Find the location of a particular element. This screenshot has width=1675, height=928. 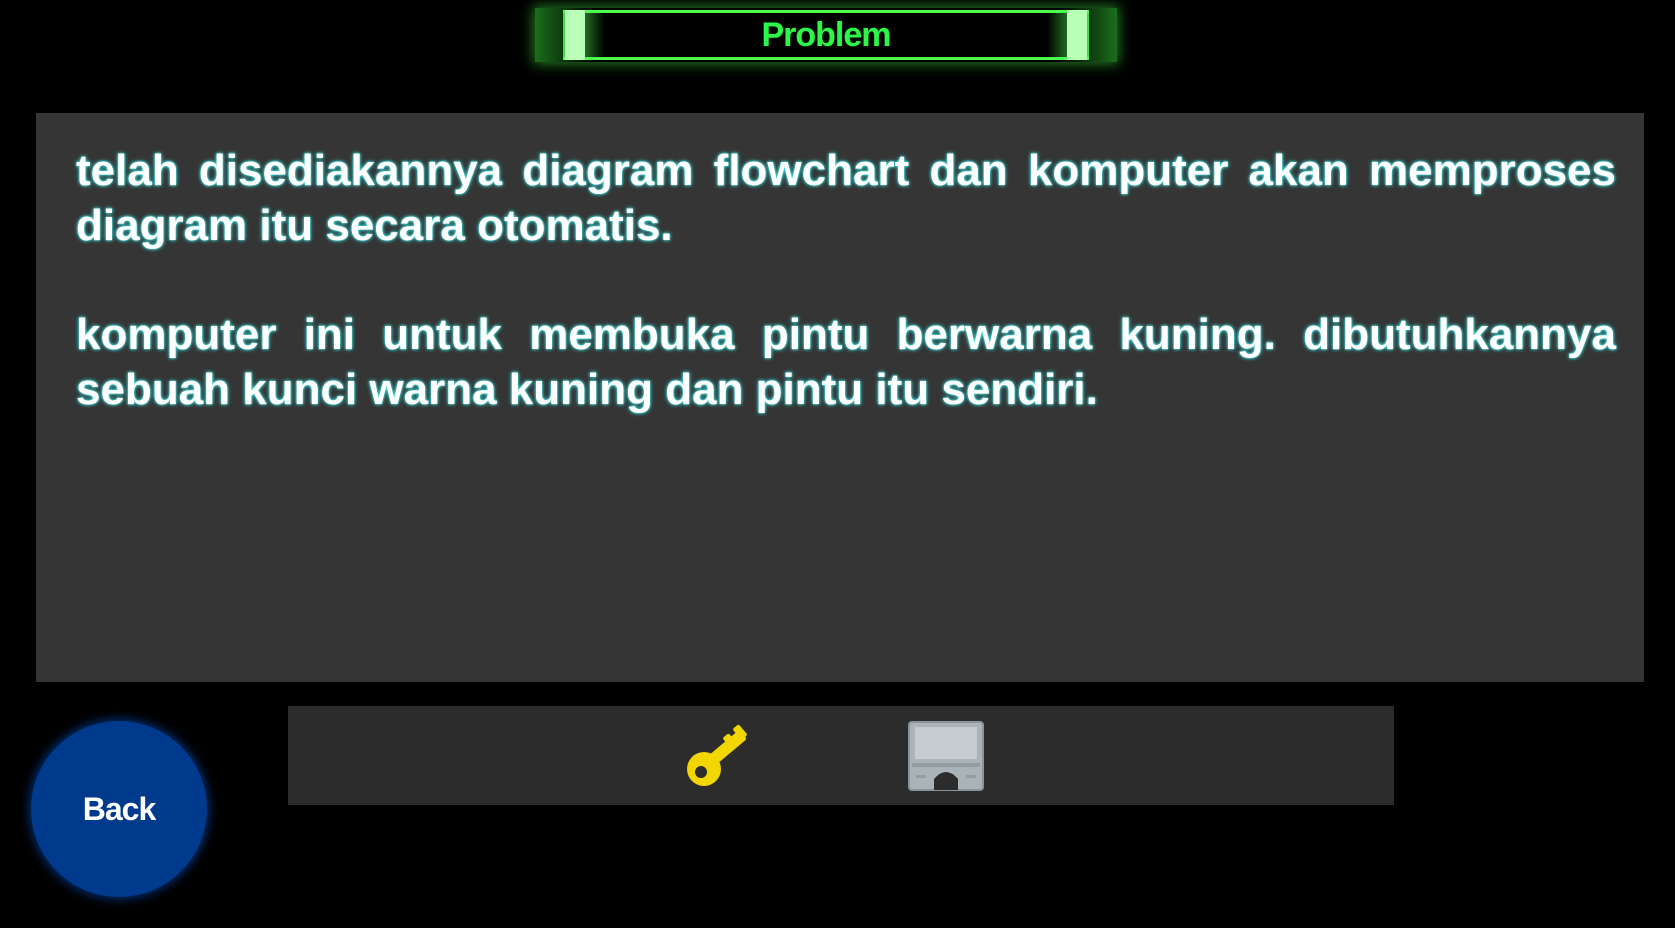

inventory-item-key is located at coordinates (718, 756).